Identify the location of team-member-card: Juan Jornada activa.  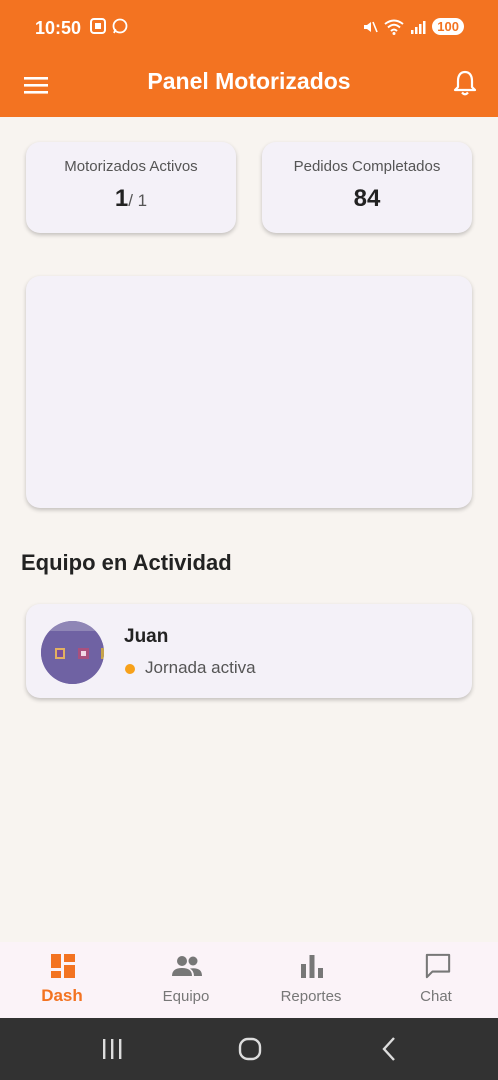
(249, 651).